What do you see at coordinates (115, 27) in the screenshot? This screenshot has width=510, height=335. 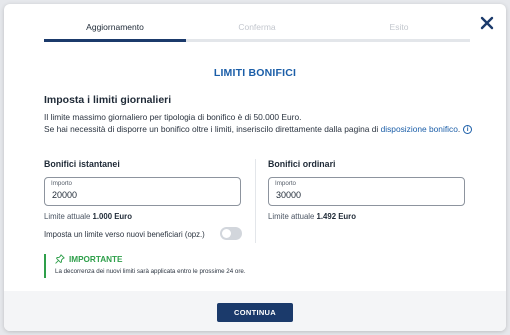 I see `step-aggiornamento: Aggiornamento` at bounding box center [115, 27].